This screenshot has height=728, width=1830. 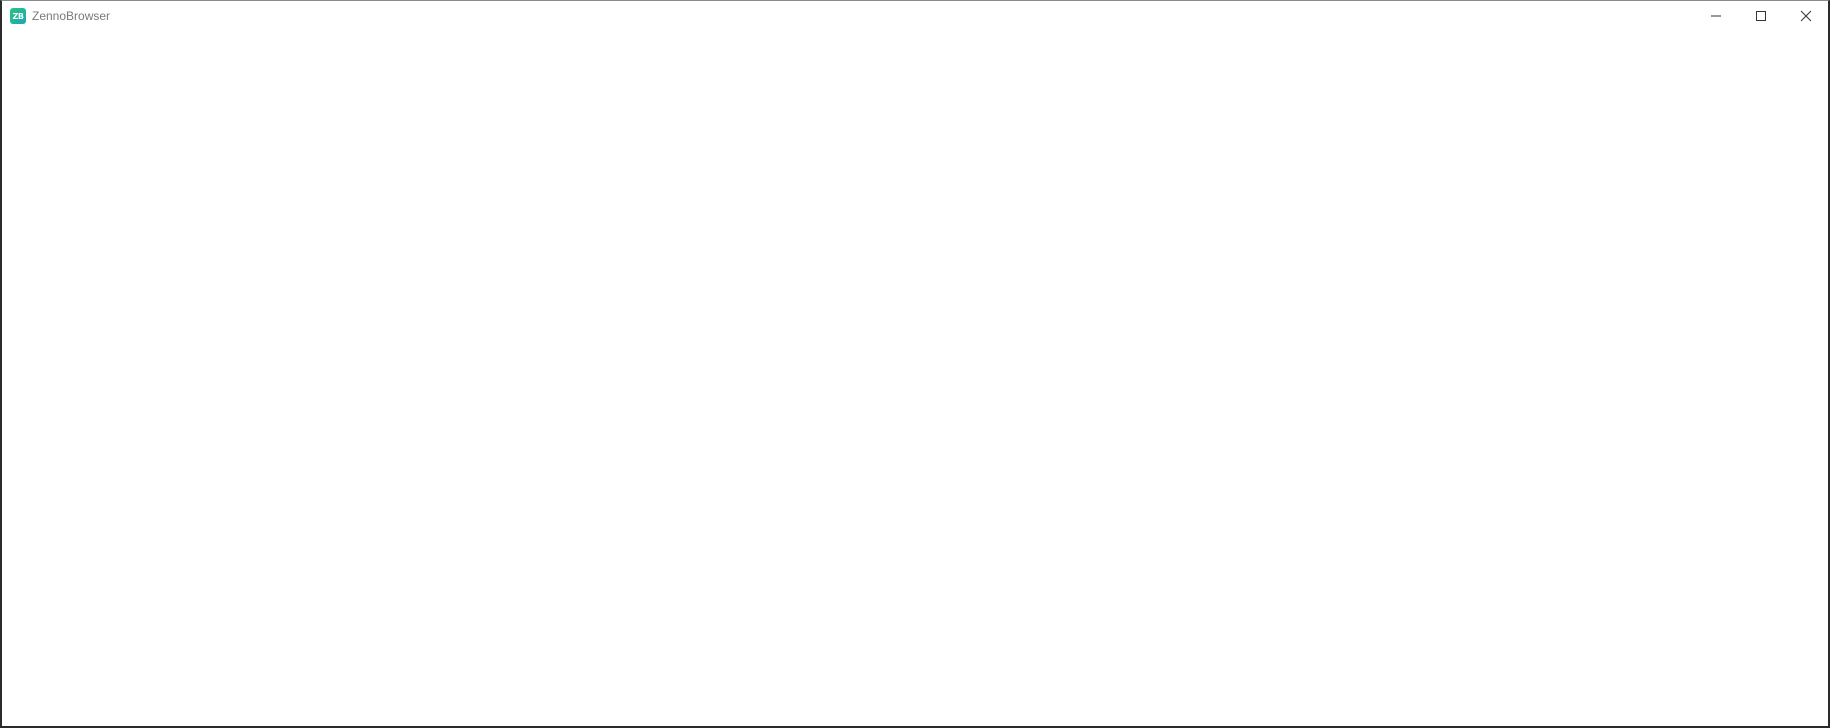 What do you see at coordinates (71, 16) in the screenshot?
I see `window-title: ZennoBrowser` at bounding box center [71, 16].